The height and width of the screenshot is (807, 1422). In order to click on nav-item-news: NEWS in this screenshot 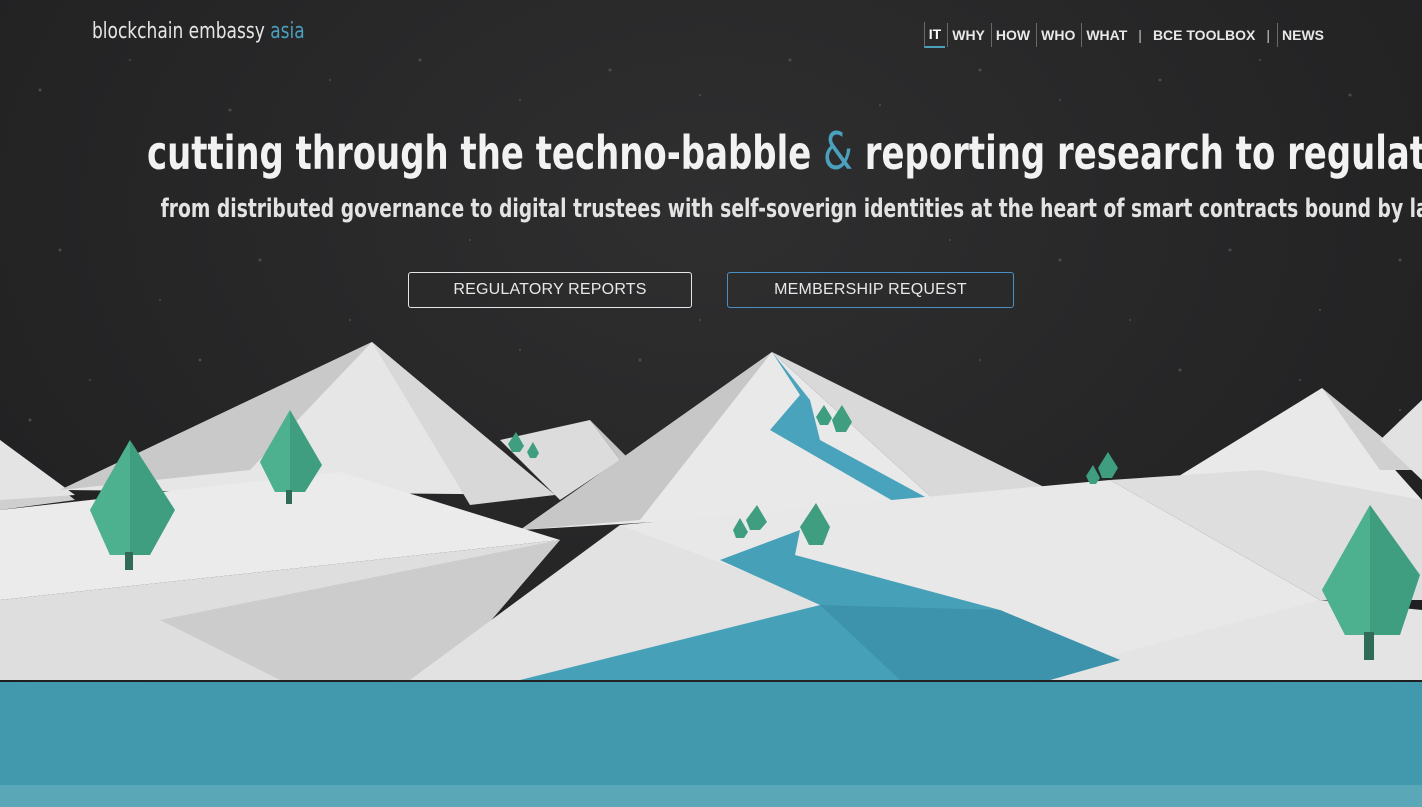, I will do `click(1302, 35)`.